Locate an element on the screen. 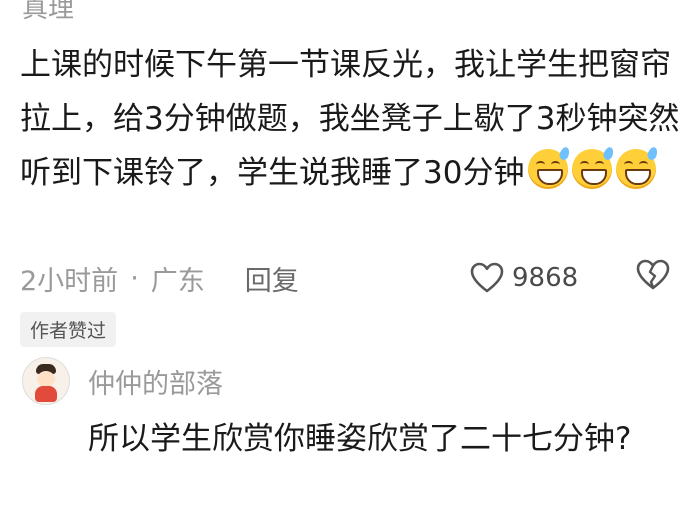 The height and width of the screenshot is (525, 700). broken-heart-icon is located at coordinates (653, 274).